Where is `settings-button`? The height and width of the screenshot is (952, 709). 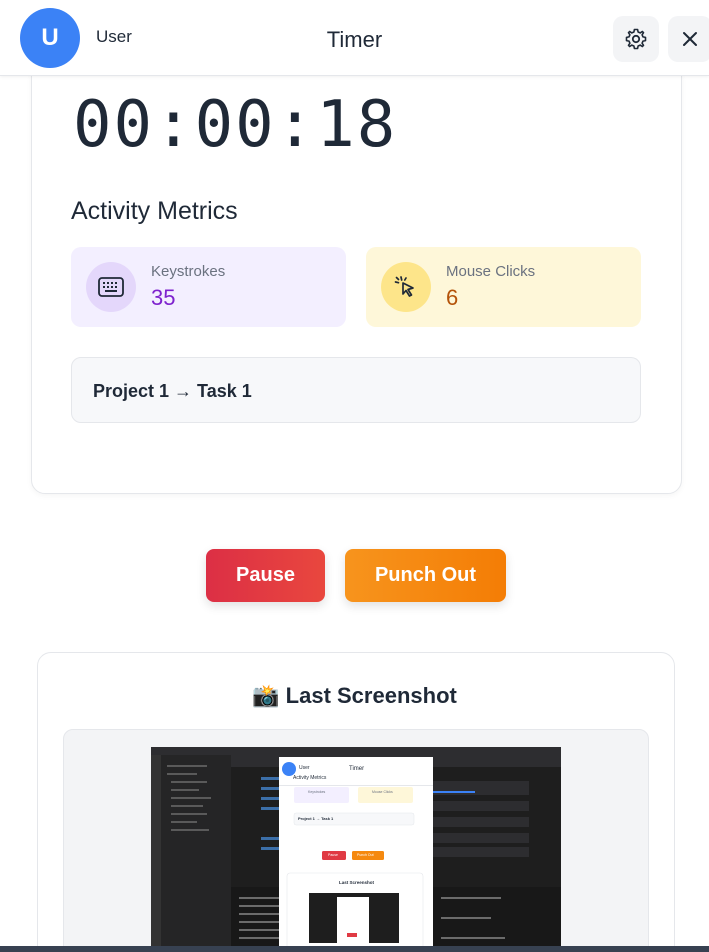
settings-button is located at coordinates (636, 39).